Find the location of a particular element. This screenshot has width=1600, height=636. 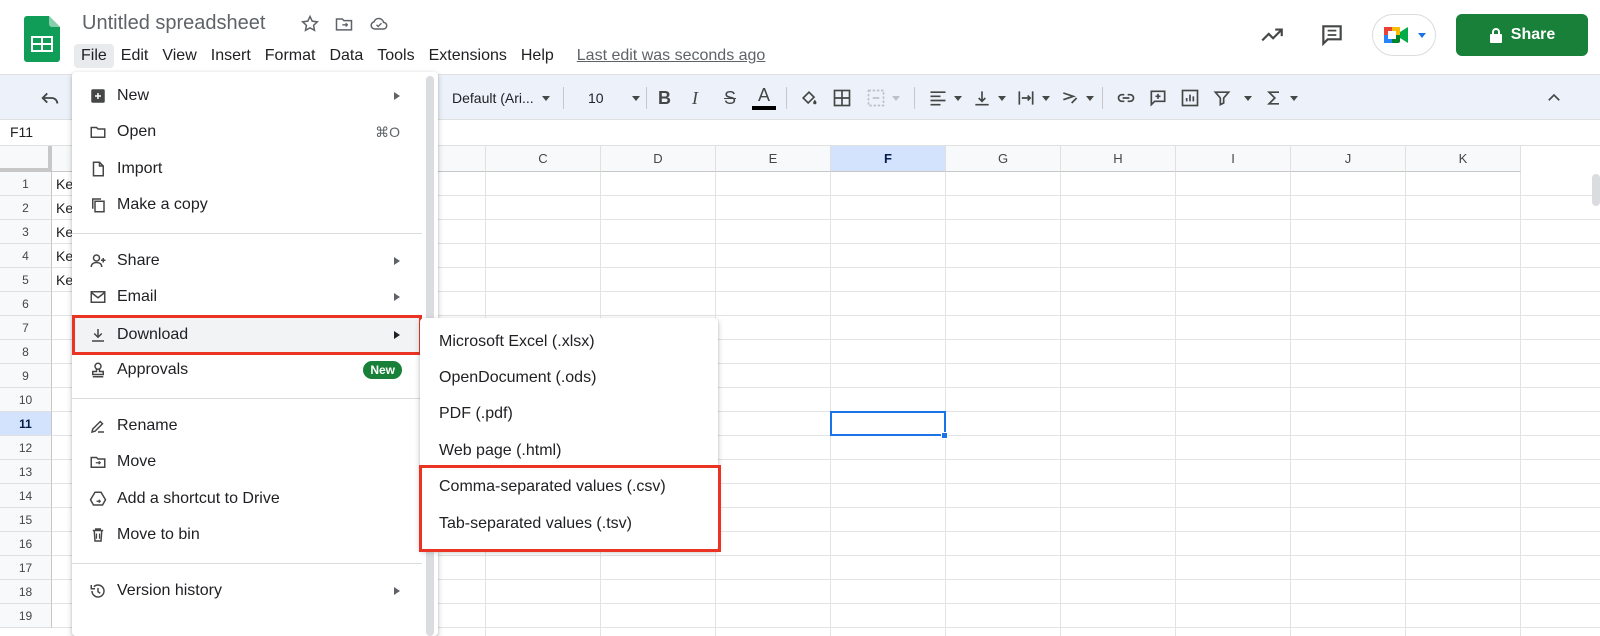

menu-item-move: Move is located at coordinates (247, 462).